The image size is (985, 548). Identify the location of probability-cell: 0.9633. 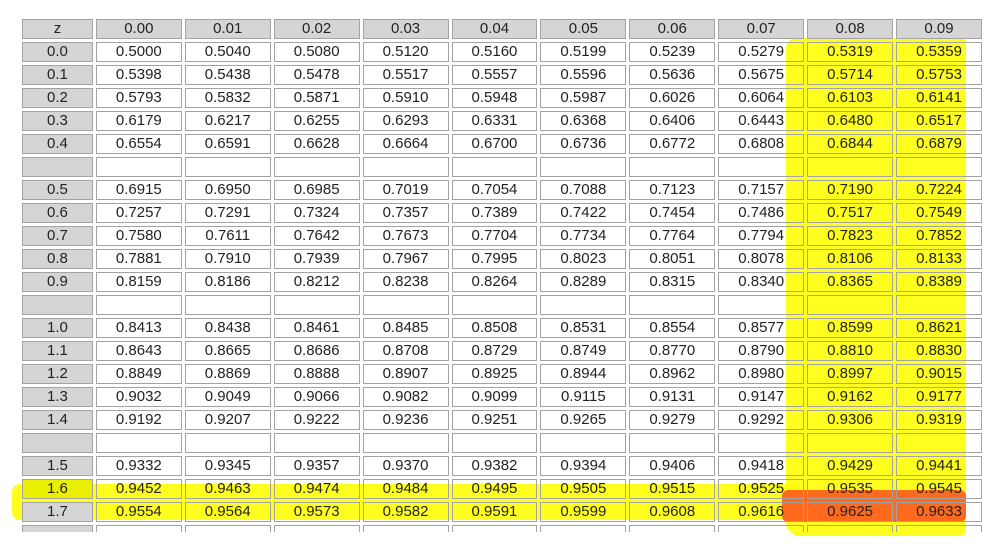
(939, 512).